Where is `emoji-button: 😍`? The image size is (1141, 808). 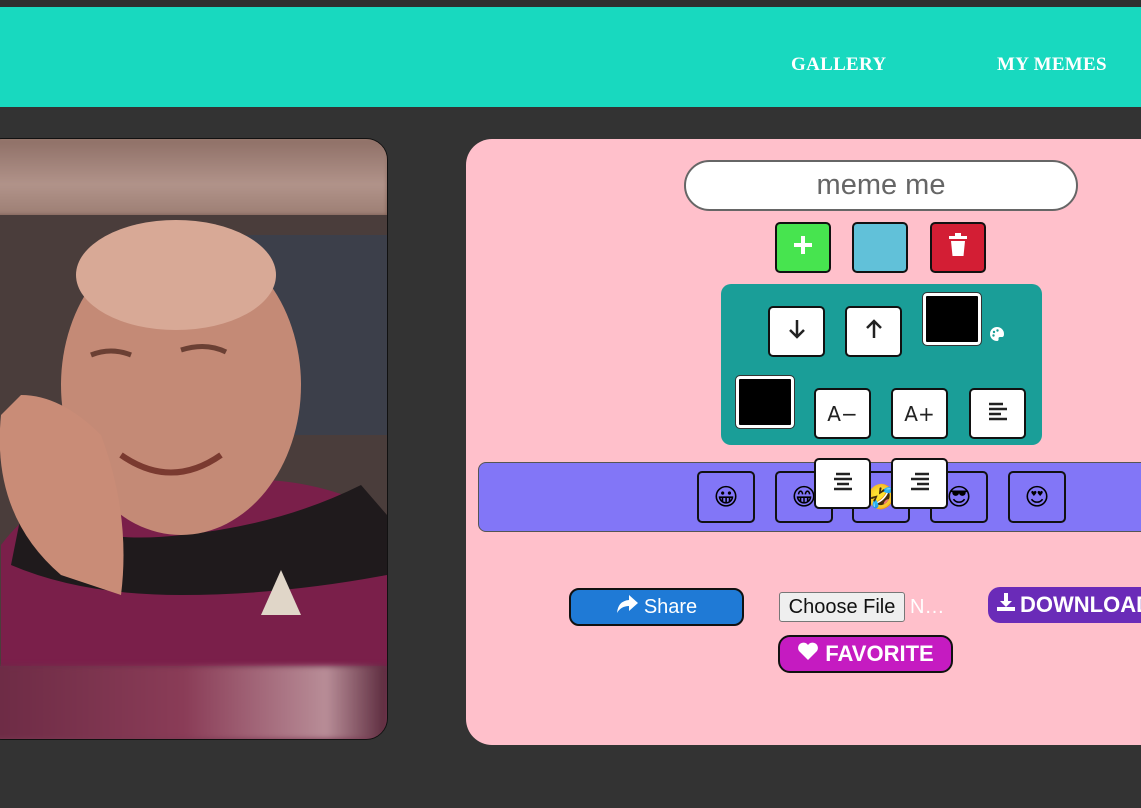
emoji-button: 😍 is located at coordinates (1037, 497).